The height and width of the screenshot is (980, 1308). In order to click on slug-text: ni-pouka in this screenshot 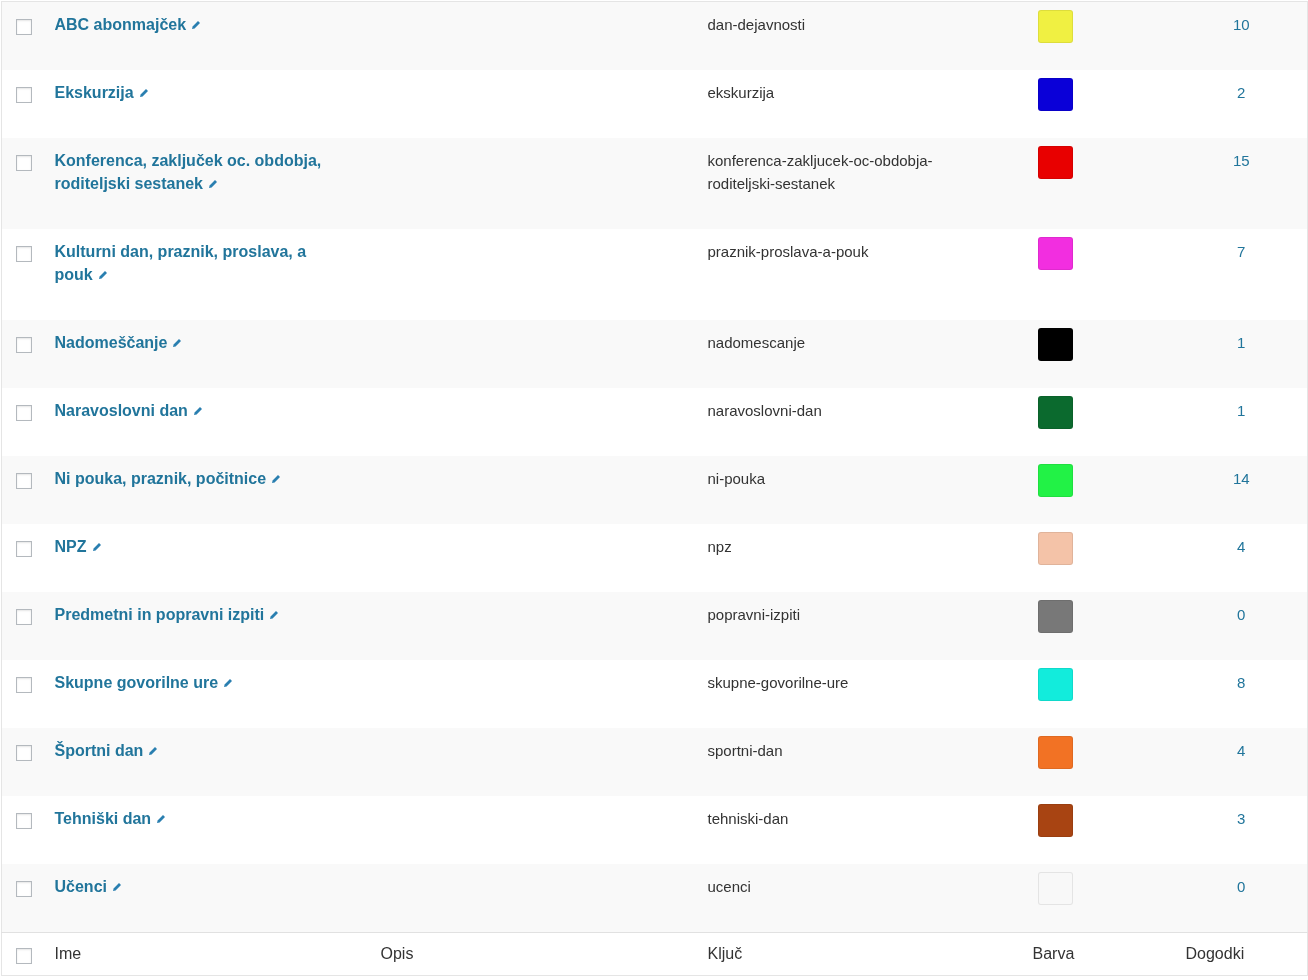, I will do `click(736, 479)`.